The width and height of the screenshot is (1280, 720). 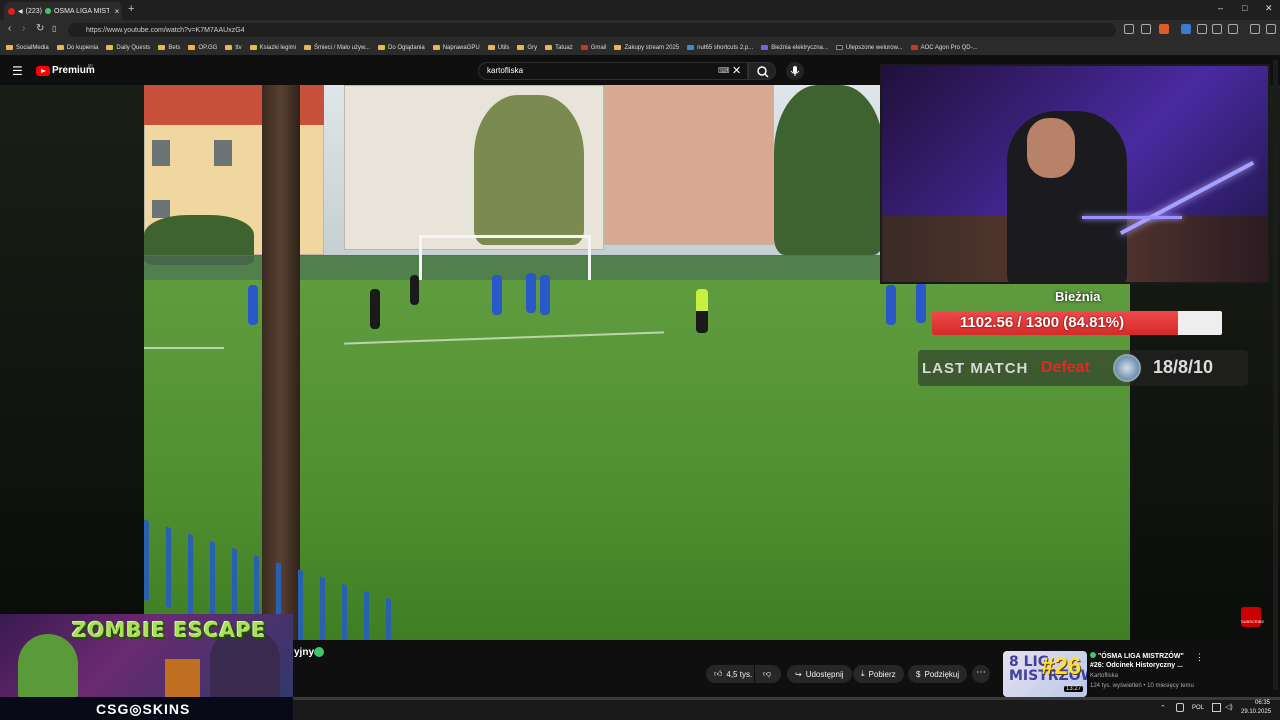 What do you see at coordinates (128, 48) in the screenshot?
I see `bookmark-item: Daily Quests` at bounding box center [128, 48].